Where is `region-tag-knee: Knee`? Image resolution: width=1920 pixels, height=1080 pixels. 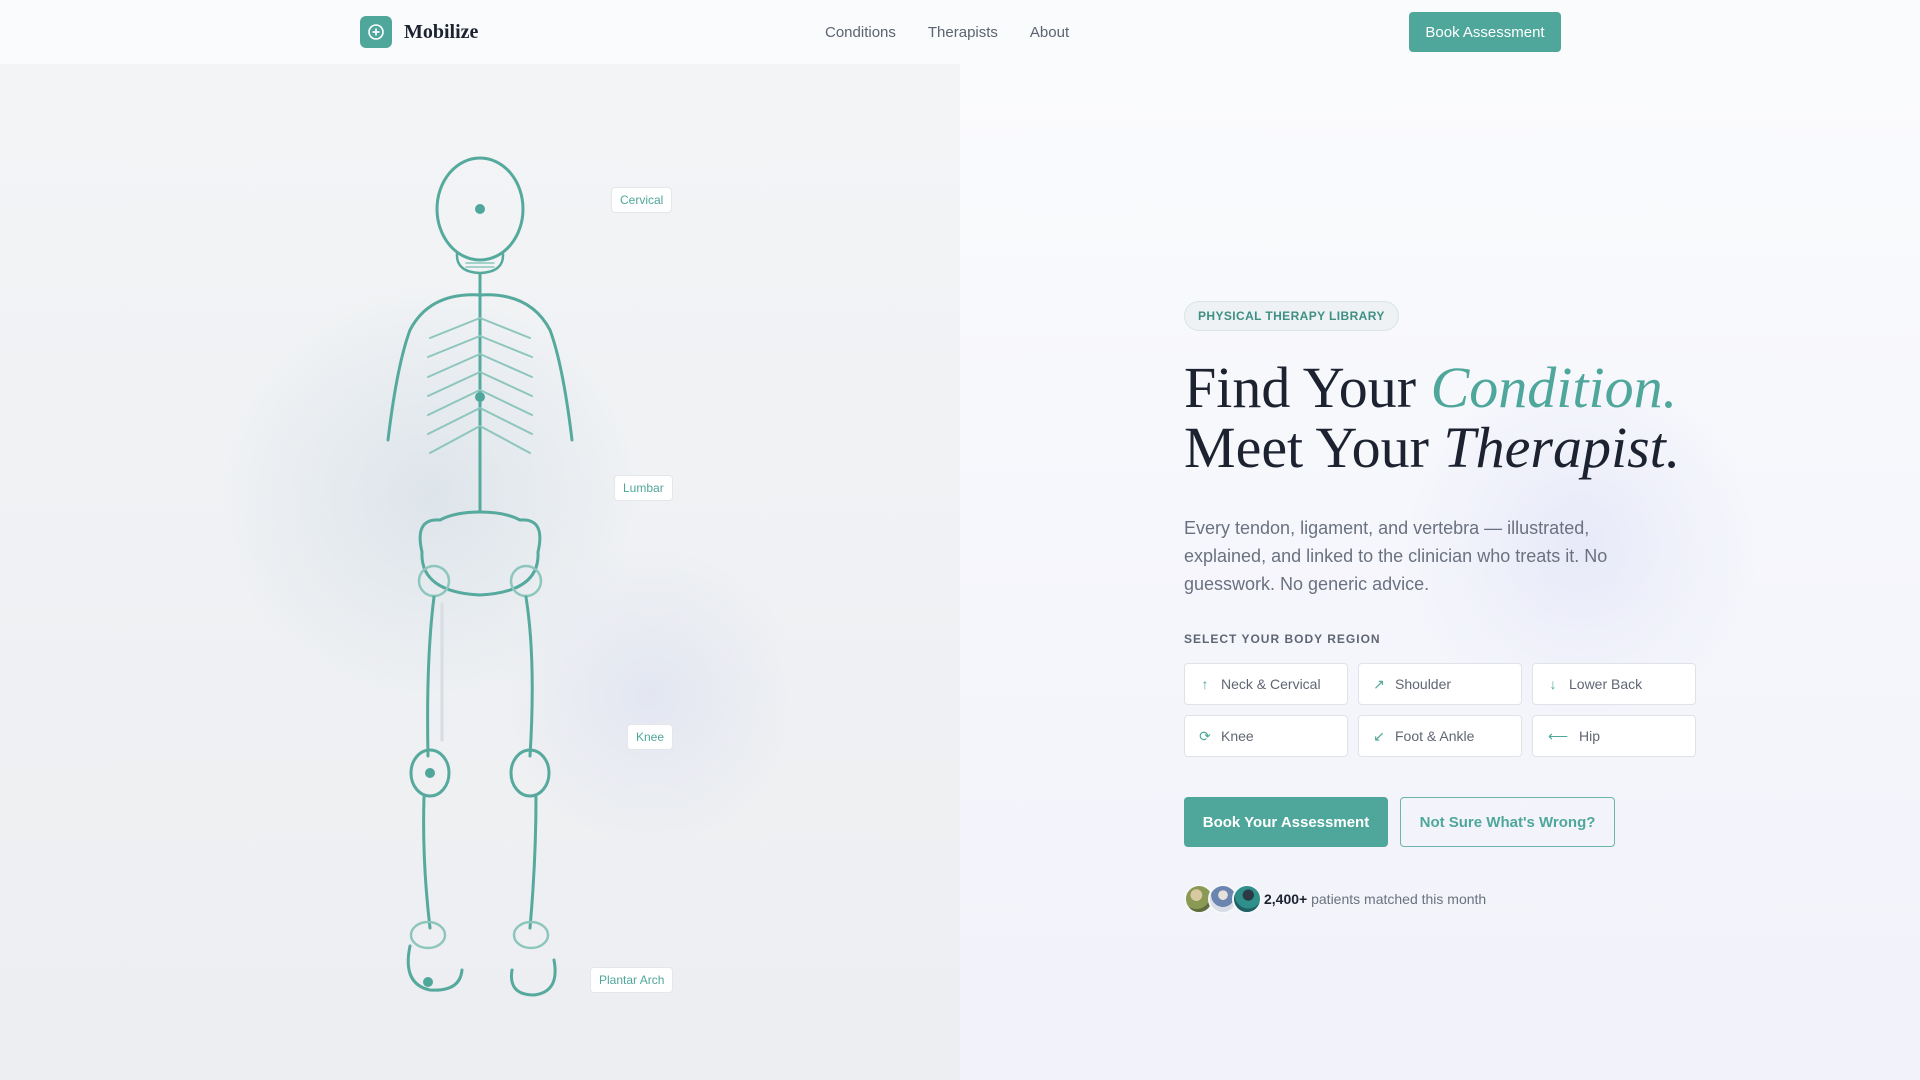
region-tag-knee: Knee is located at coordinates (650, 737).